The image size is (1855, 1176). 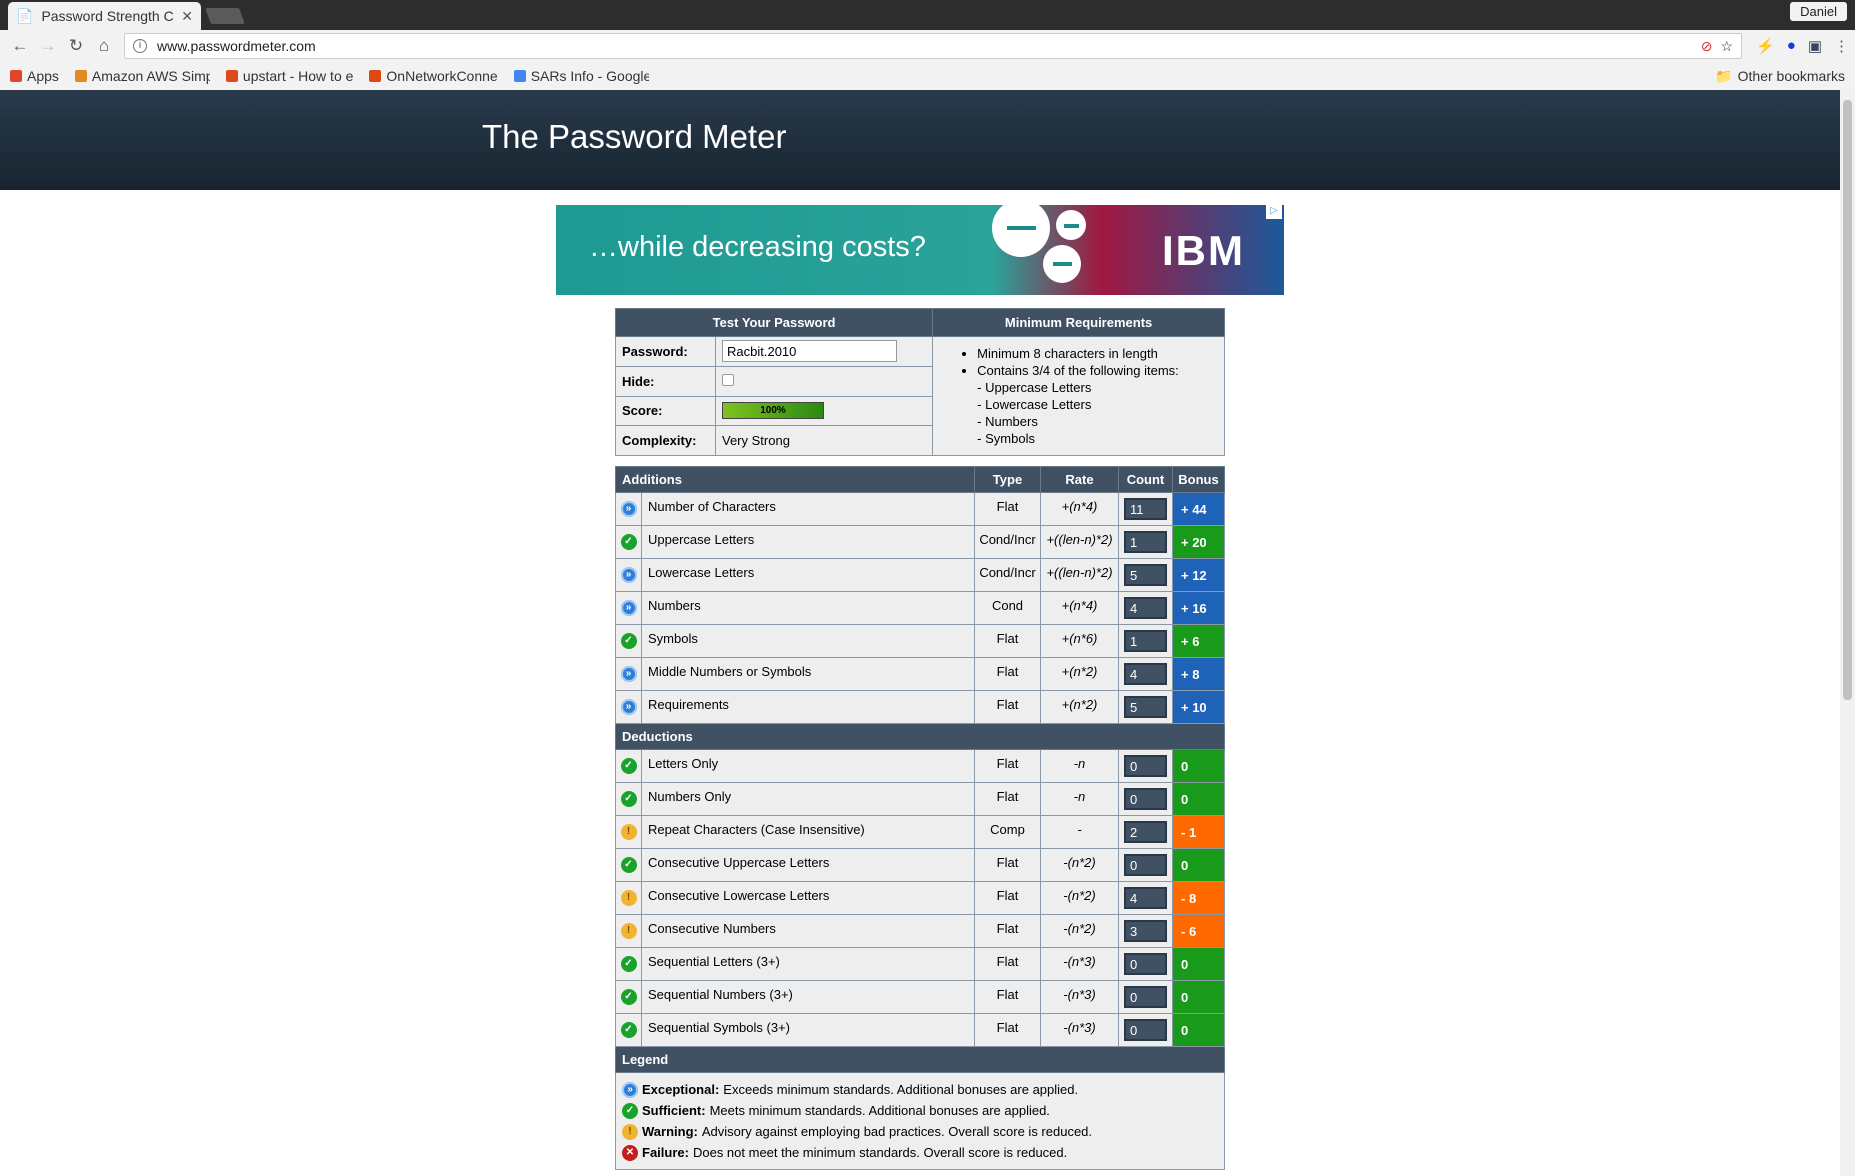 What do you see at coordinates (808, 832) in the screenshot?
I see `rule-name: Repeat Characters (Case Insensitive)` at bounding box center [808, 832].